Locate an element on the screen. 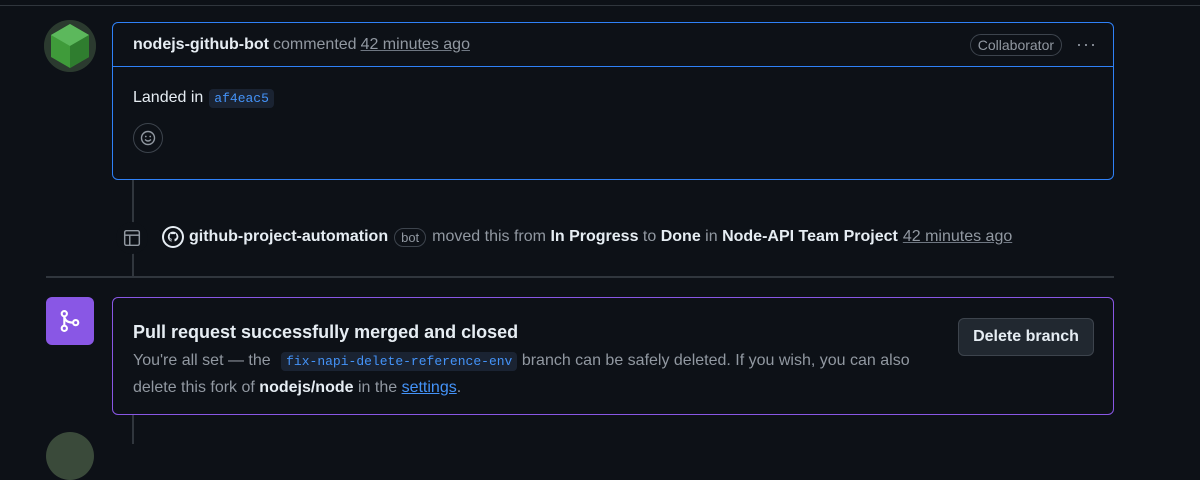  from-column: In Progress is located at coordinates (594, 236).